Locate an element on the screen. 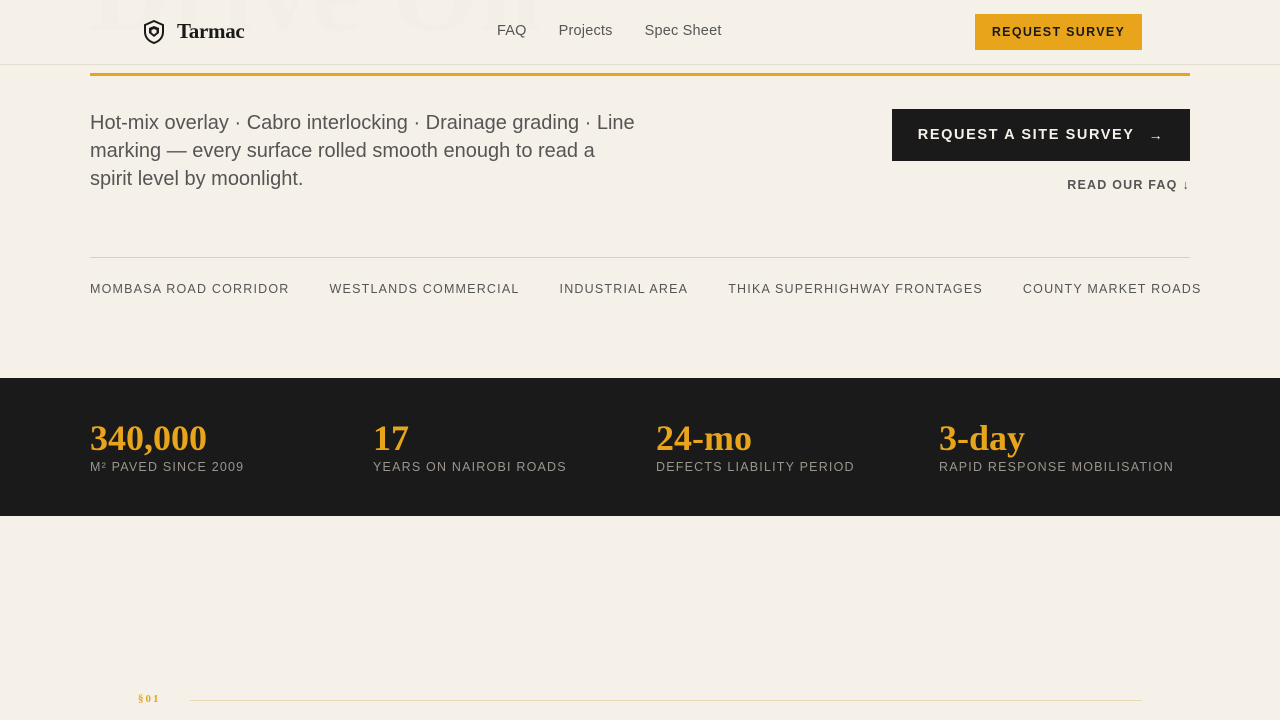 The image size is (1280, 720). stat-value: 340,000 is located at coordinates (148, 438).